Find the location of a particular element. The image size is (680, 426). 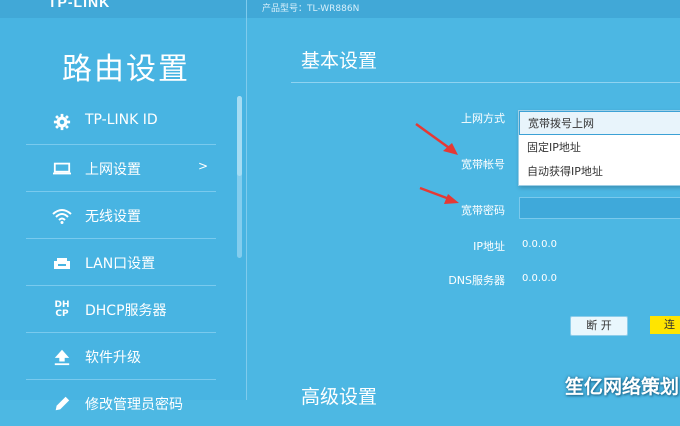

model-label: 产品型号：TL-WR886N is located at coordinates (311, 9).